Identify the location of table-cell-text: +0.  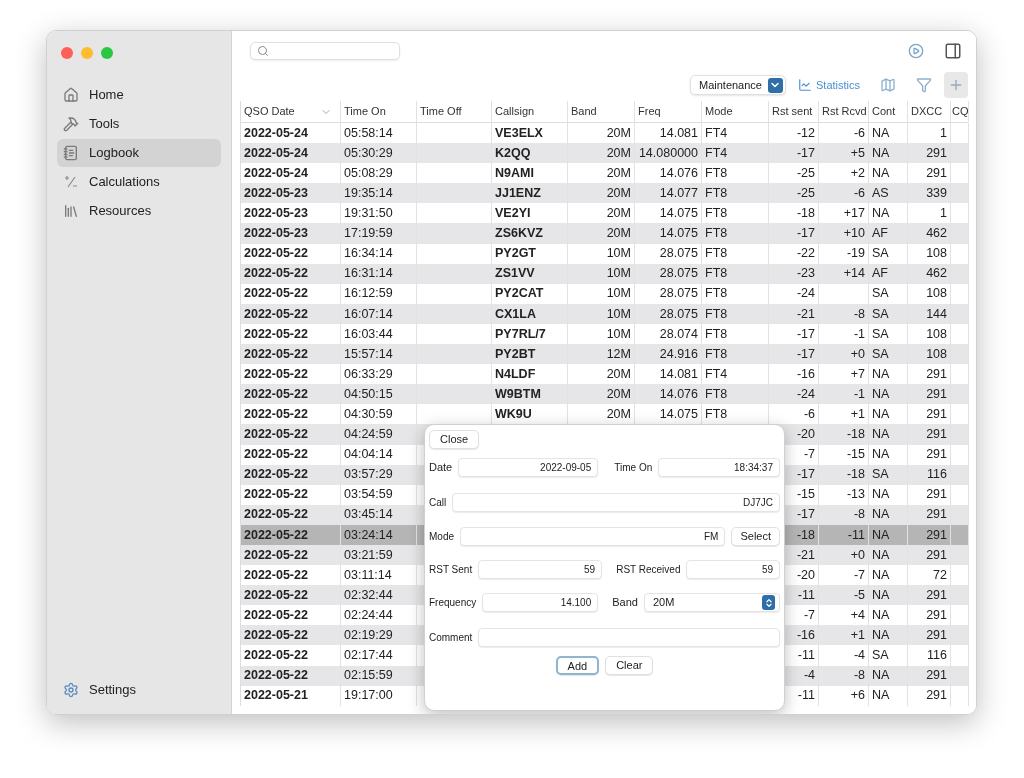
(857, 555).